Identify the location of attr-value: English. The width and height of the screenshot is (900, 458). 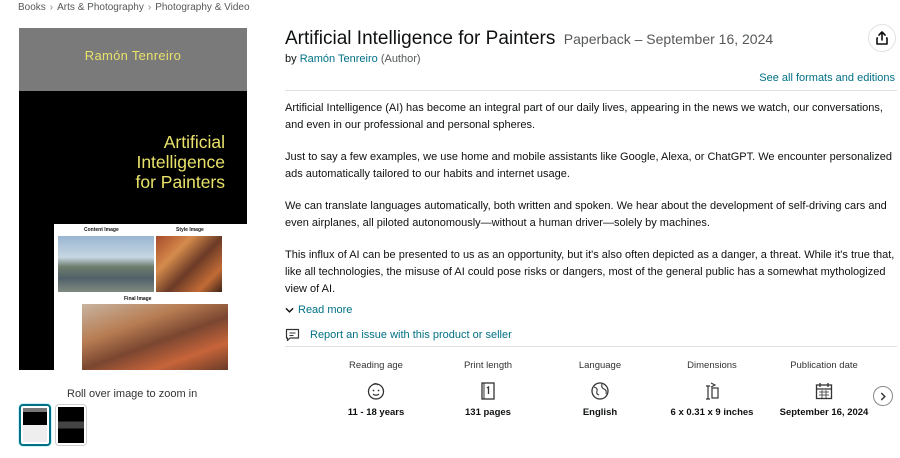
(600, 412).